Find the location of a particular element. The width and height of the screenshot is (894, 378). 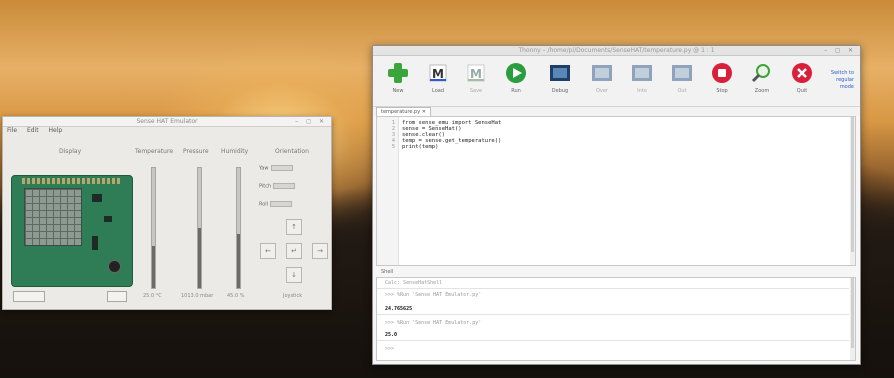

yaw-slider is located at coordinates (281, 168).